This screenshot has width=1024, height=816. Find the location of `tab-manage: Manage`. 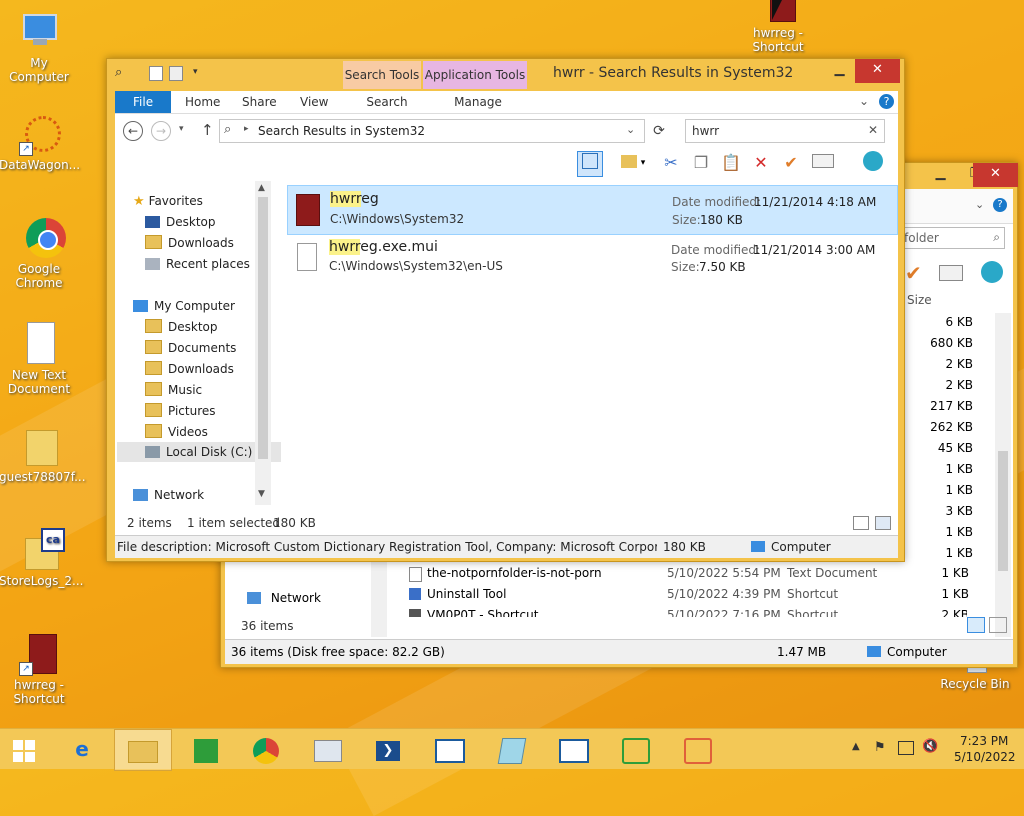

tab-manage: Manage is located at coordinates (478, 102).